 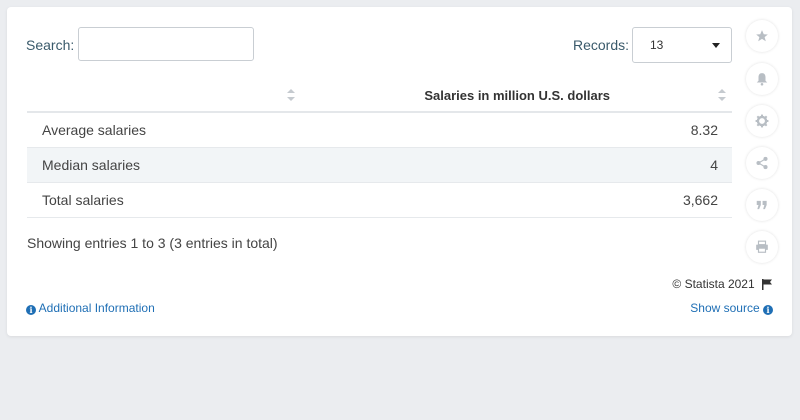 I want to click on row-value: 8.32, so click(x=519, y=130).